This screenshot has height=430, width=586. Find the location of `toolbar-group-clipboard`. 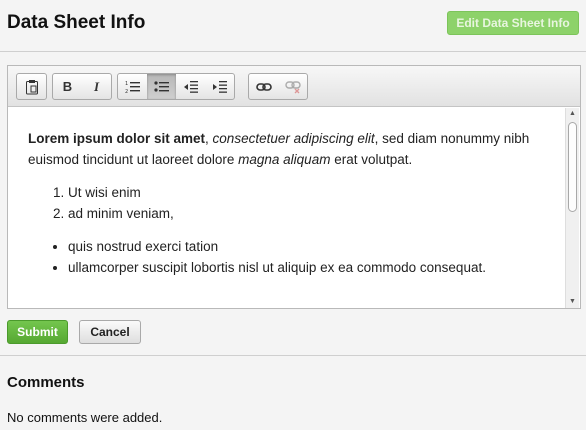

toolbar-group-clipboard is located at coordinates (31, 86).